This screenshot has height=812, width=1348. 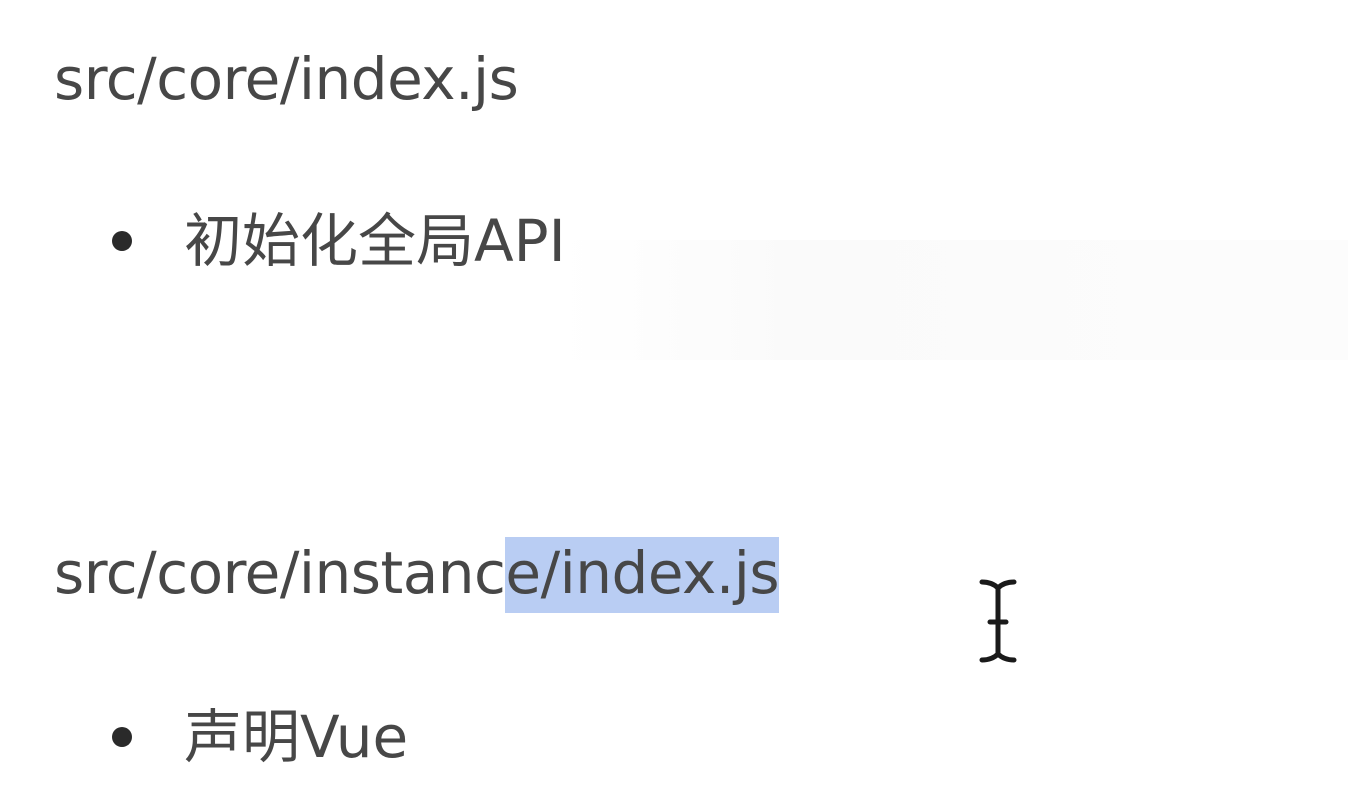 I want to click on file-path-heading: src/core/index.js, so click(x=286, y=79).